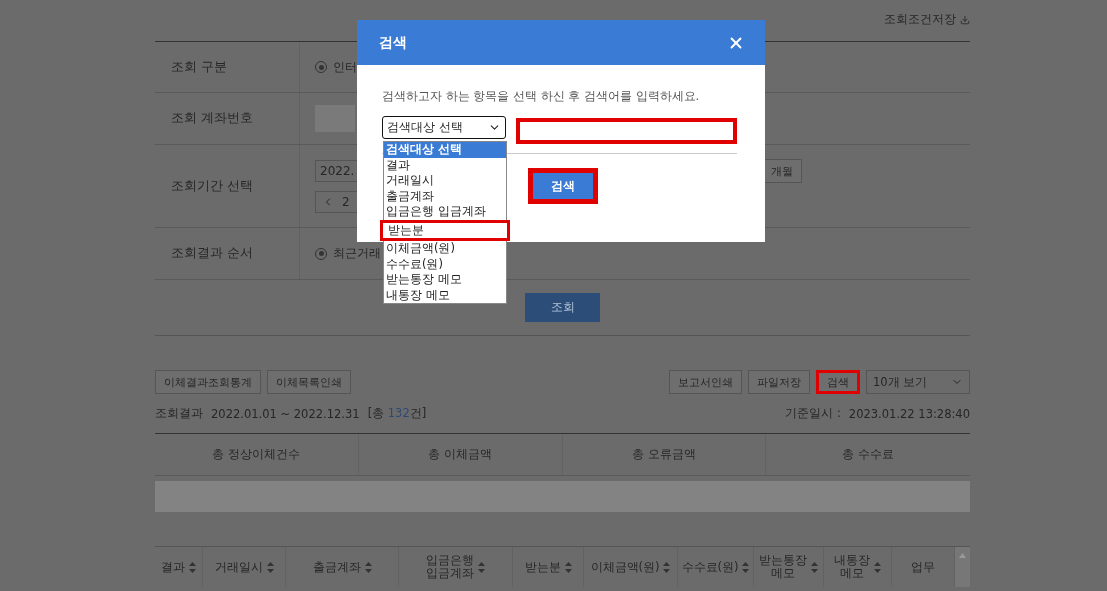 The image size is (1107, 591). Describe the element at coordinates (445, 230) in the screenshot. I see `dropdown-option: 받는분` at that location.